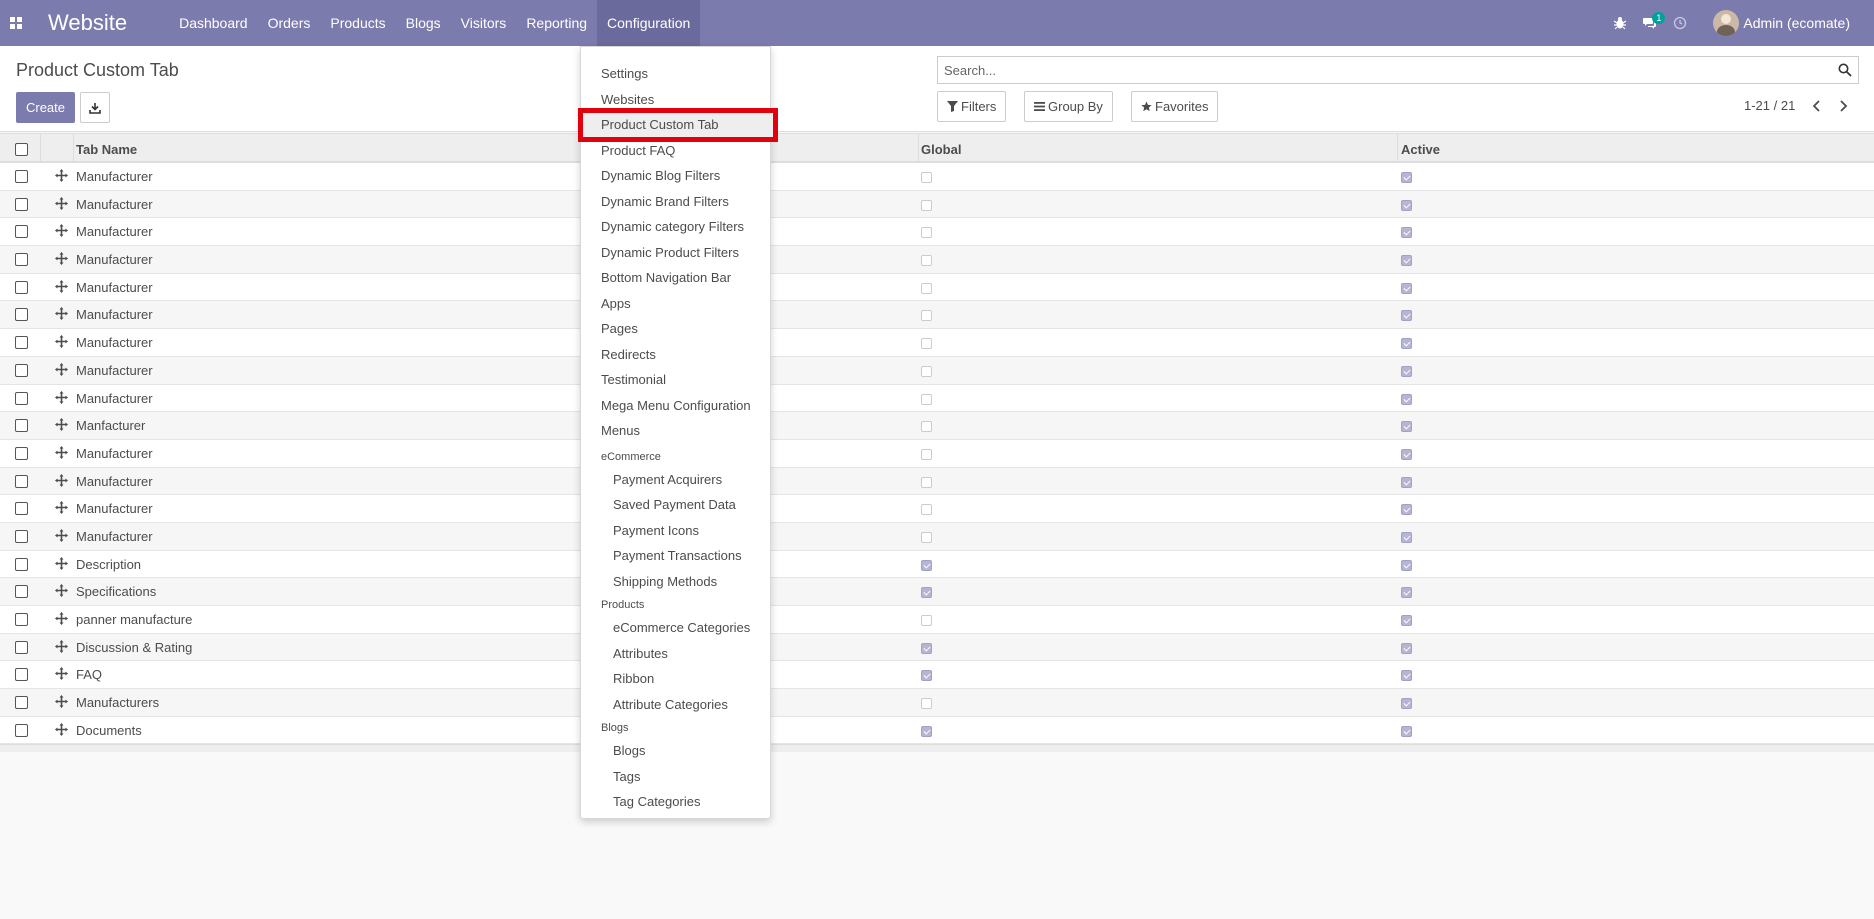 Image resolution: width=1874 pixels, height=919 pixels. I want to click on group-by-button: Group By, so click(1068, 106).